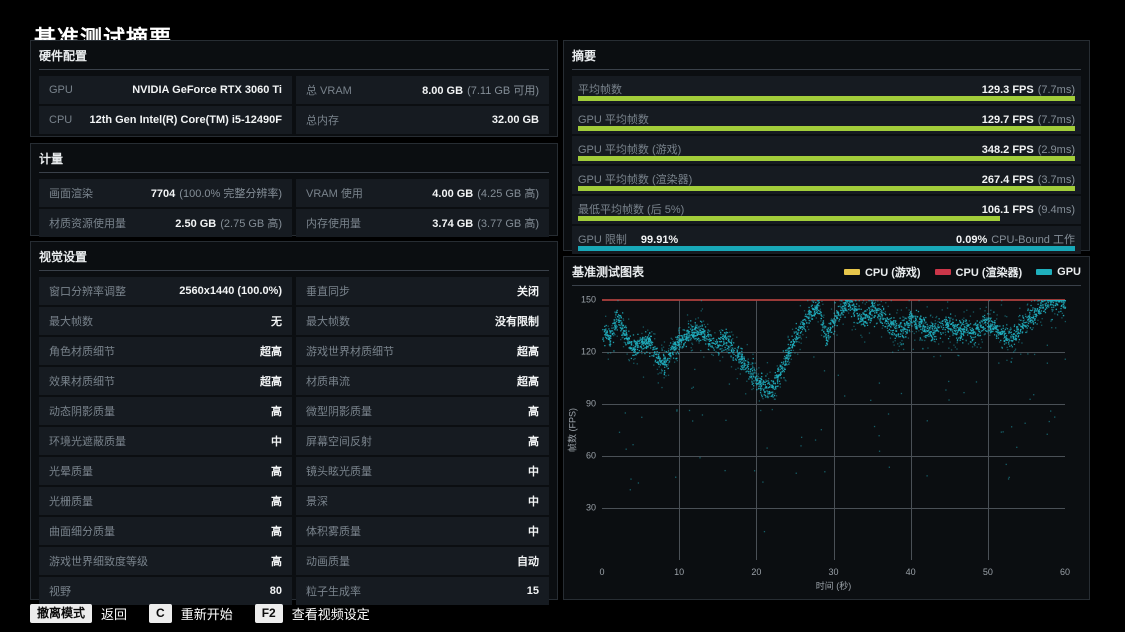 This screenshot has height=632, width=1125. I want to click on setting-value: 无, so click(276, 322).